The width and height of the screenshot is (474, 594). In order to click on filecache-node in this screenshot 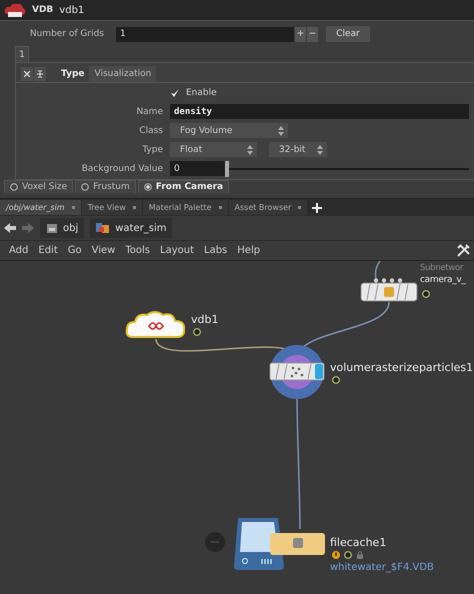, I will do `click(279, 544)`.